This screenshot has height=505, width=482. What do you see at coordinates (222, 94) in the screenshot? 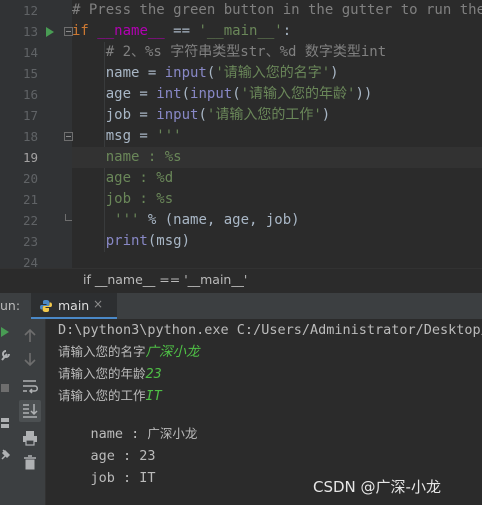
I see `code-line: age = int(input('请输入您的年龄'))` at bounding box center [222, 94].